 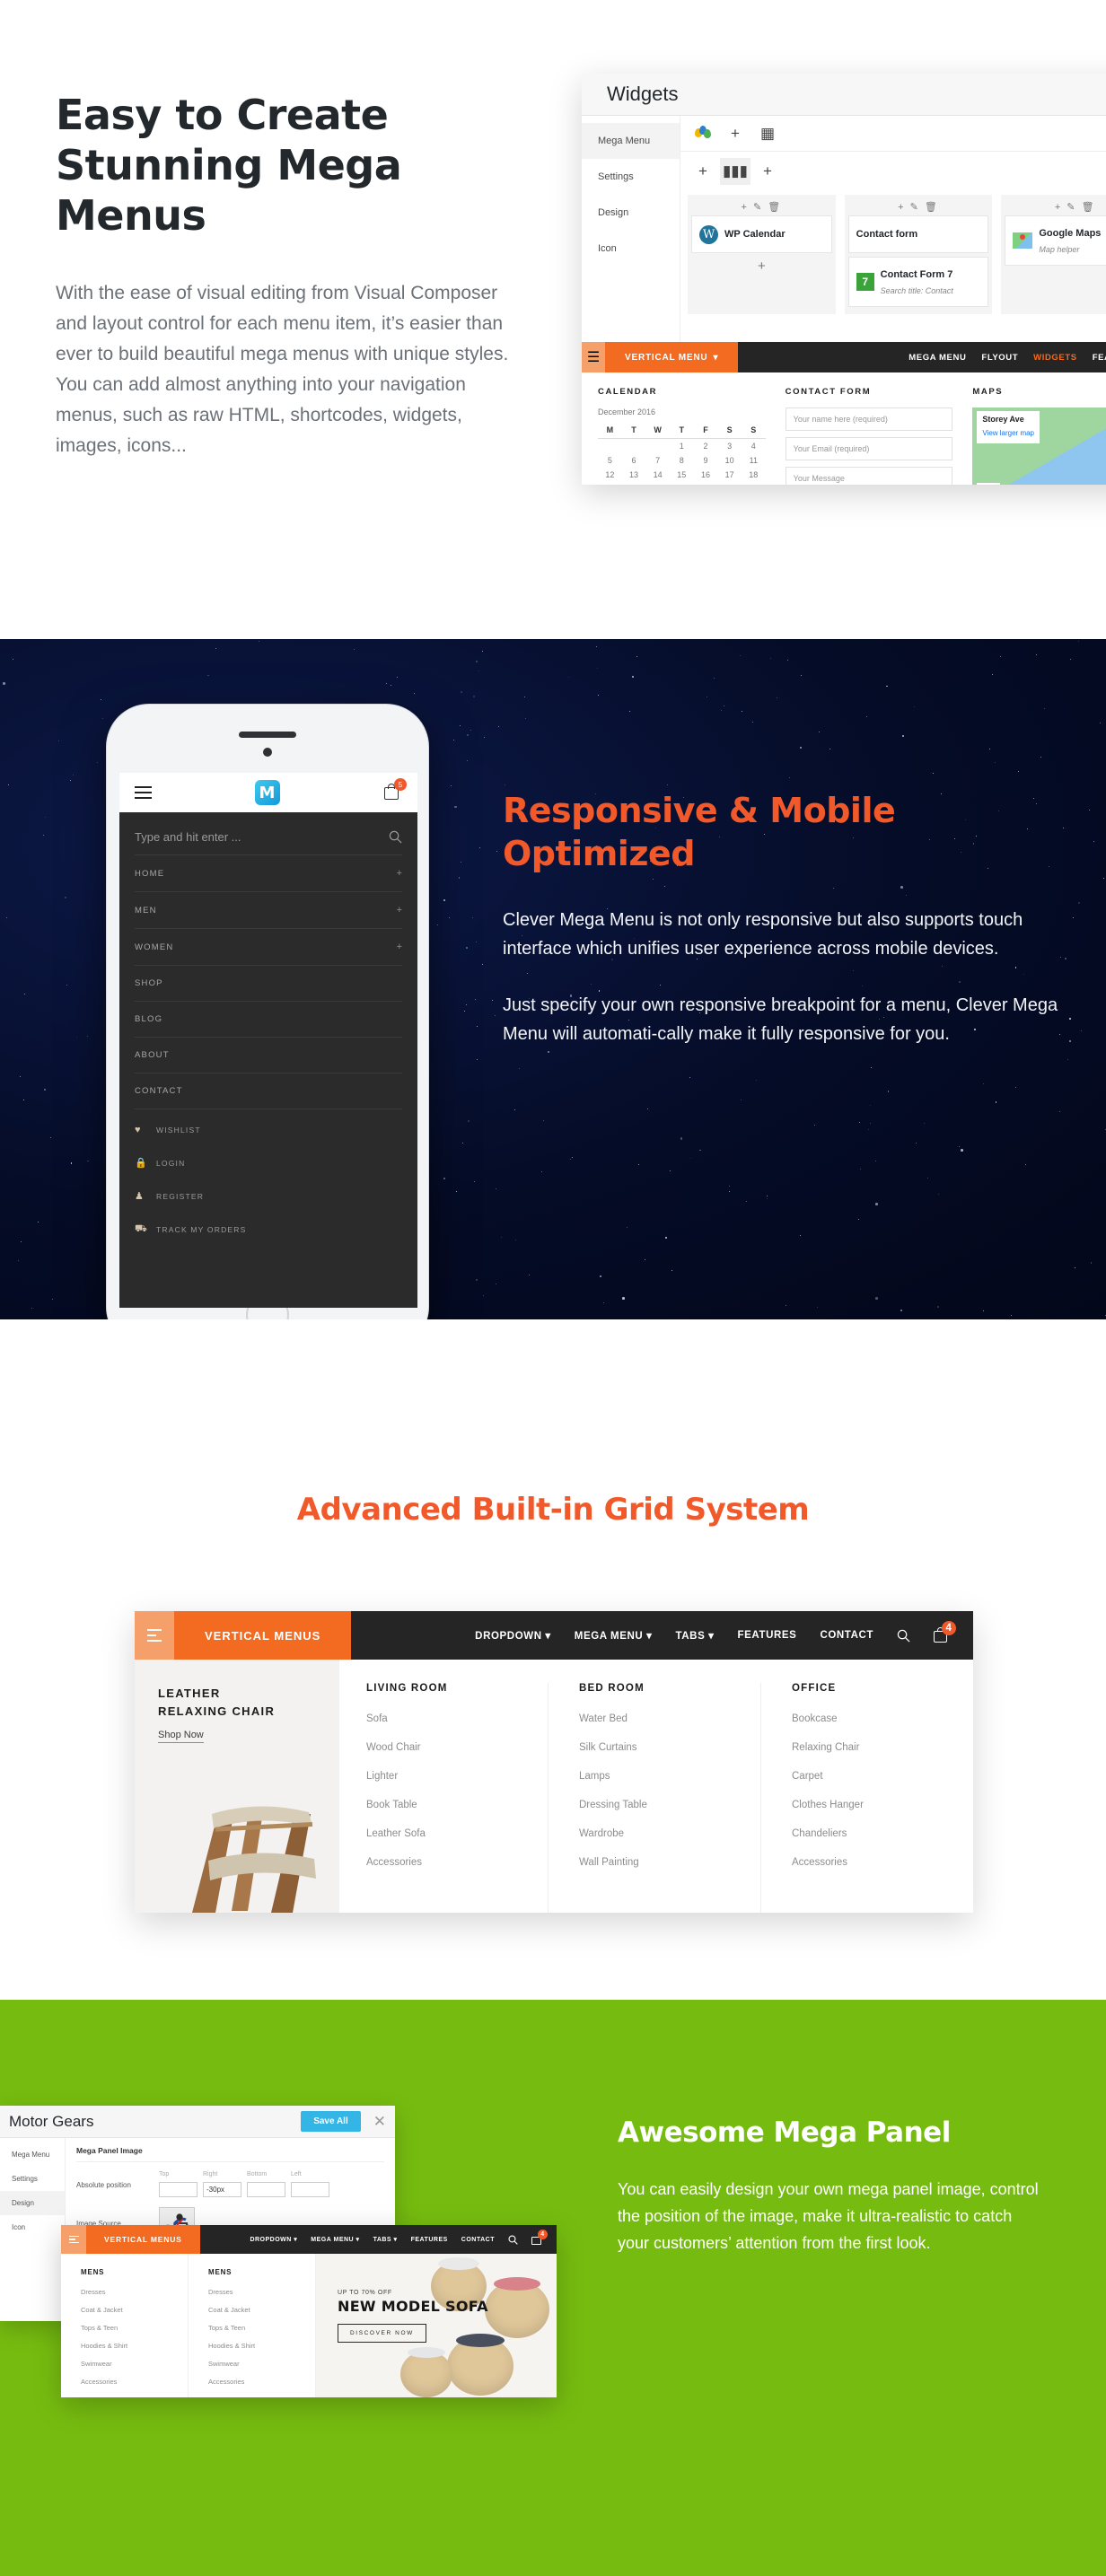 I want to click on calendar-day: 5, so click(x=610, y=460).